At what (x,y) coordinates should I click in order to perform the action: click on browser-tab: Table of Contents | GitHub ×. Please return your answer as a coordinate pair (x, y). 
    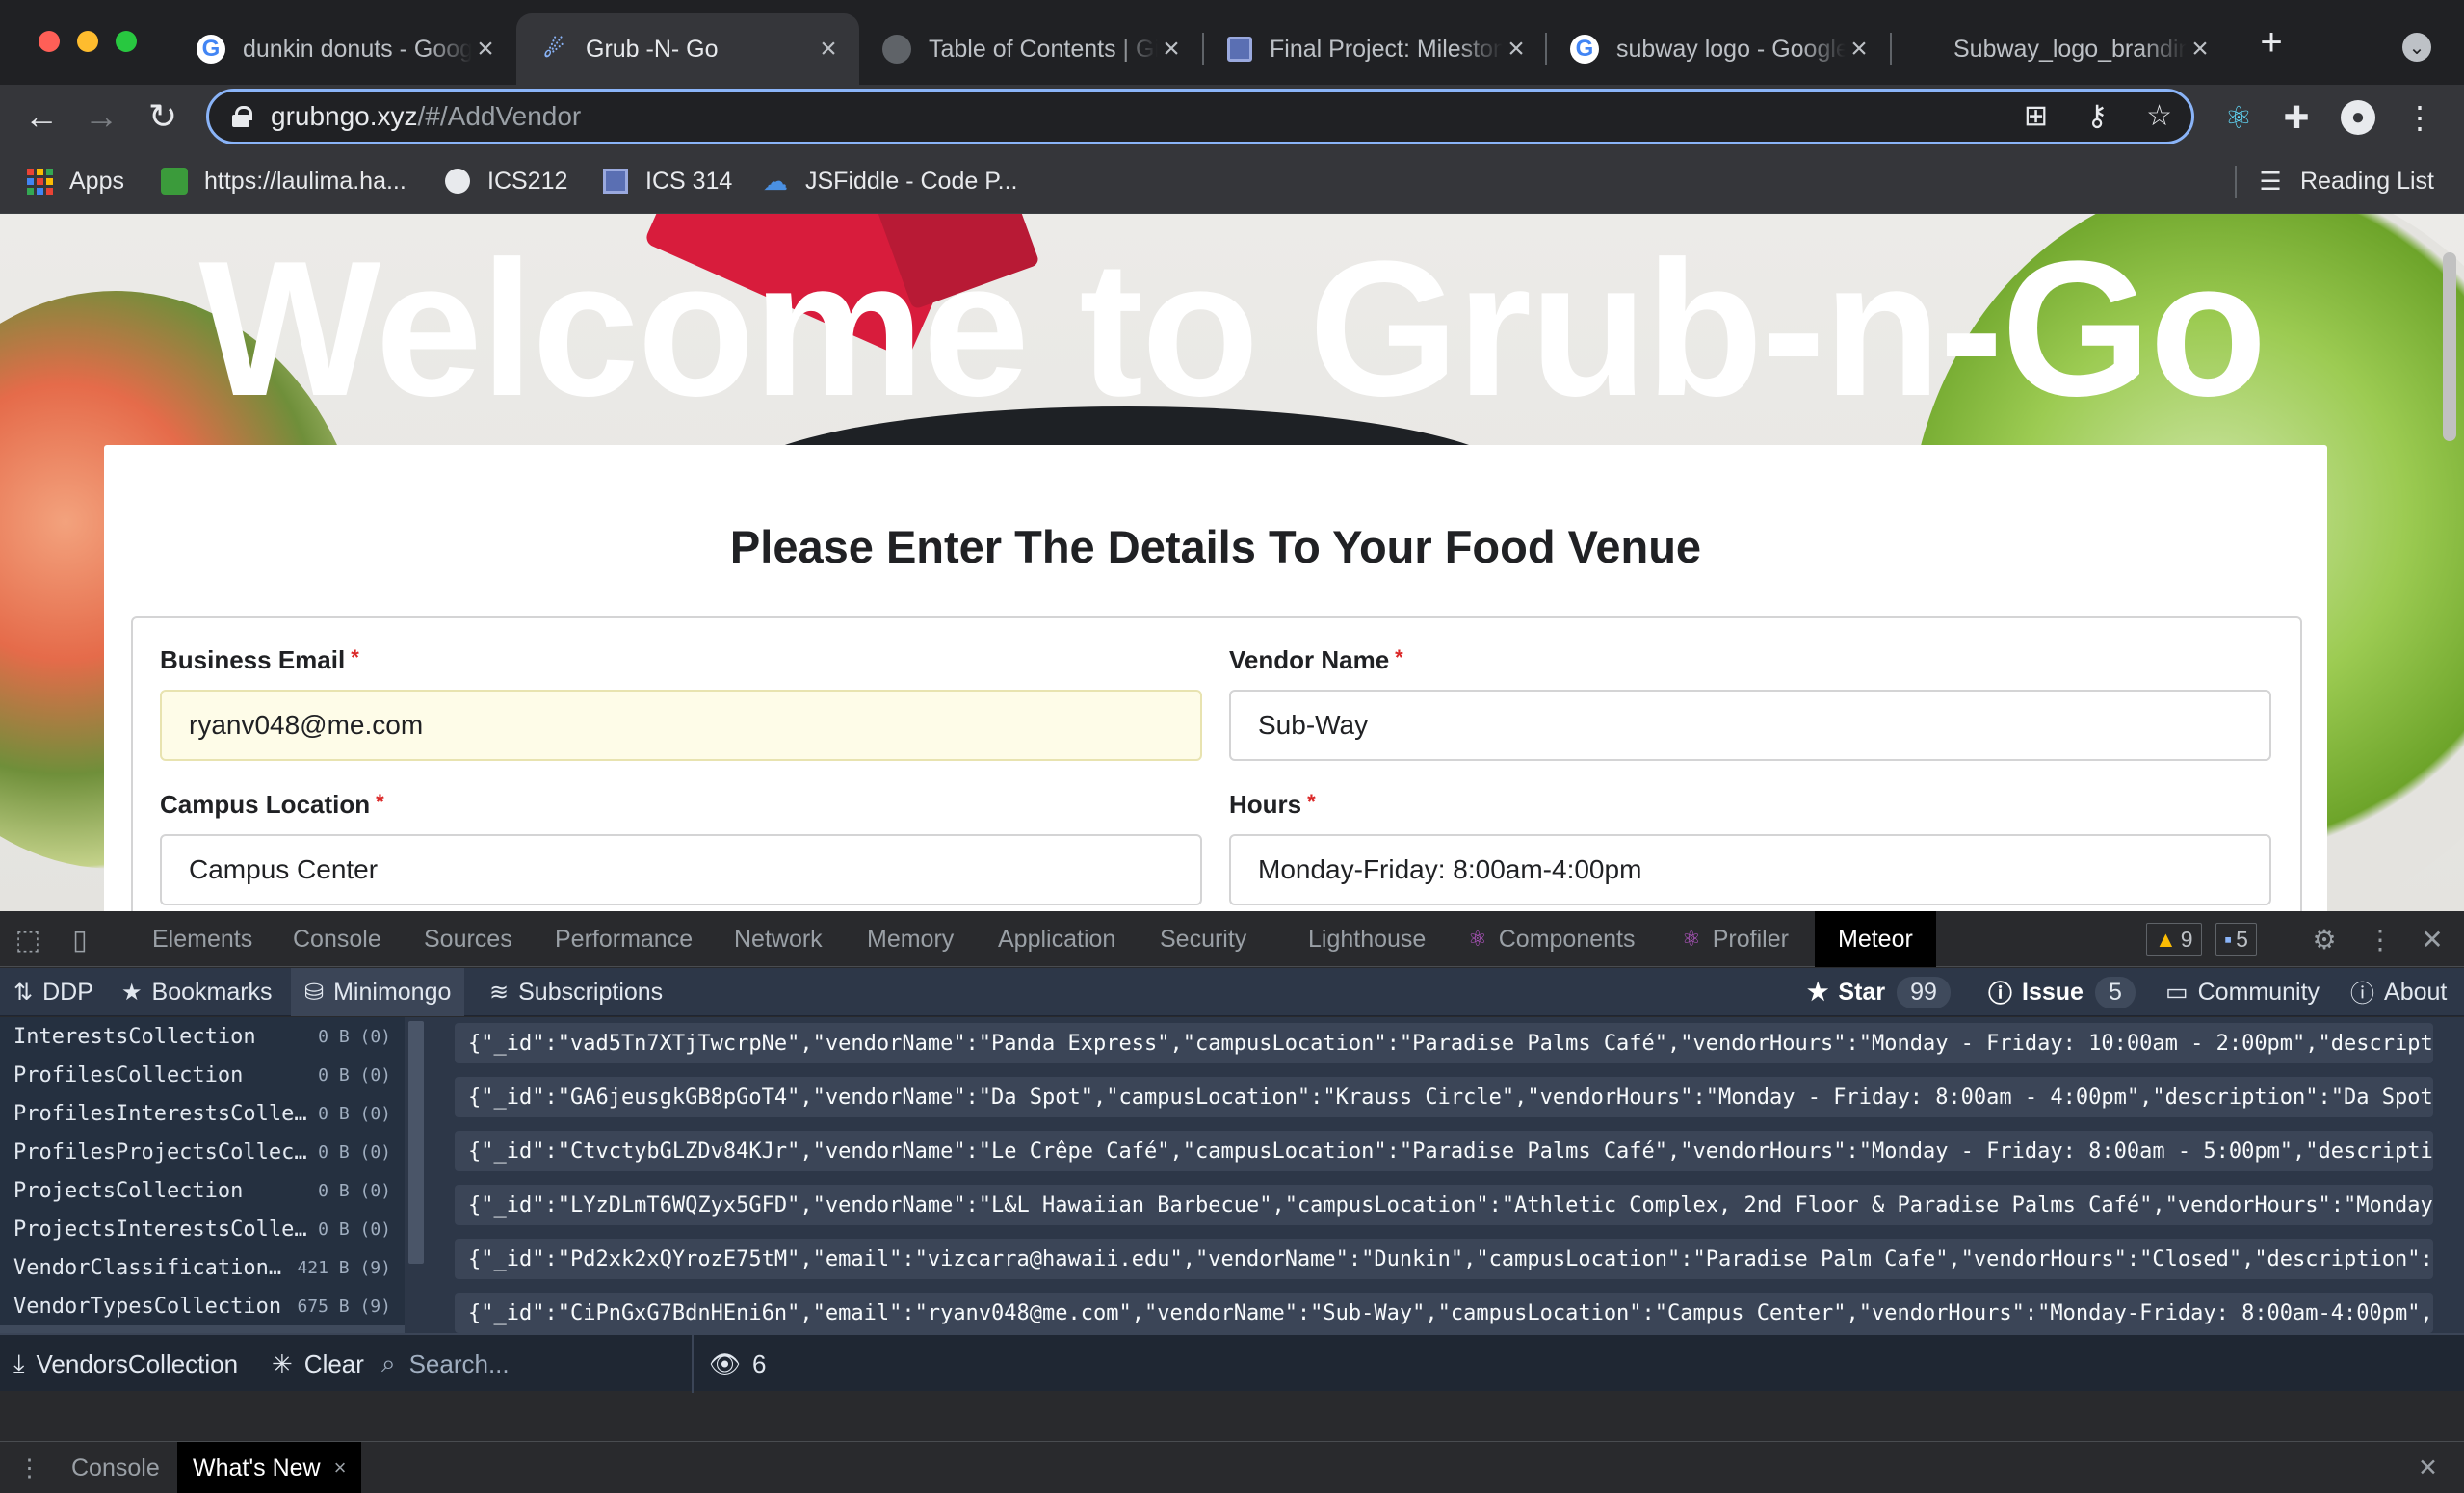
    Looking at the image, I should click on (1030, 49).